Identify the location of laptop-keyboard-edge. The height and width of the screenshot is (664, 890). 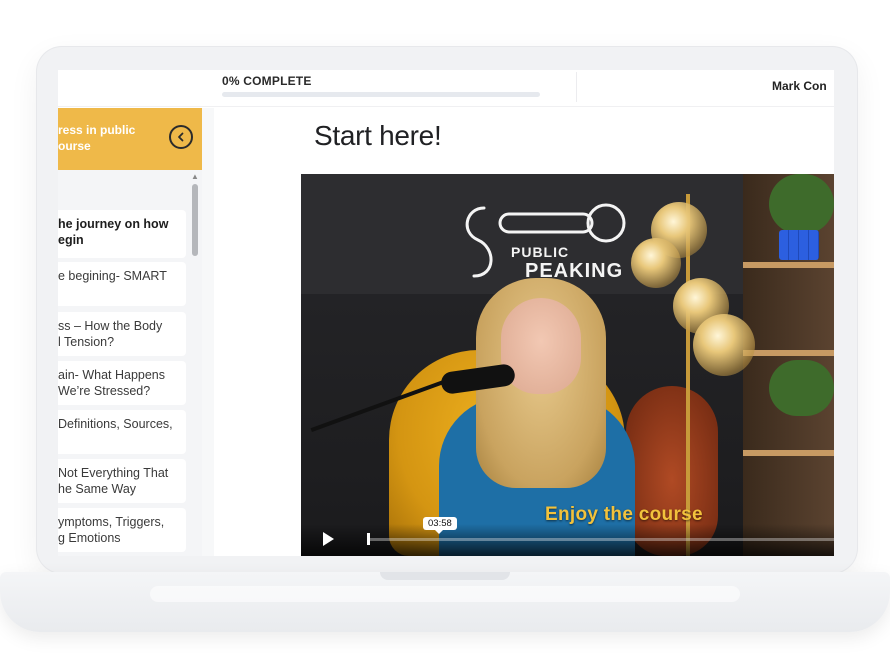
(445, 594).